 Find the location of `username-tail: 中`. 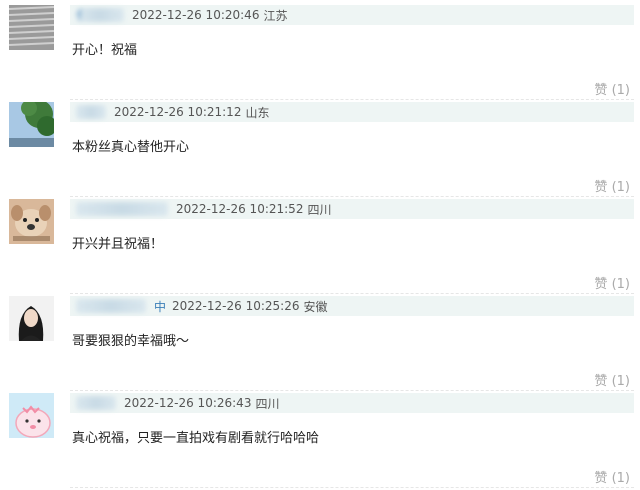

username-tail: 中 is located at coordinates (160, 306).